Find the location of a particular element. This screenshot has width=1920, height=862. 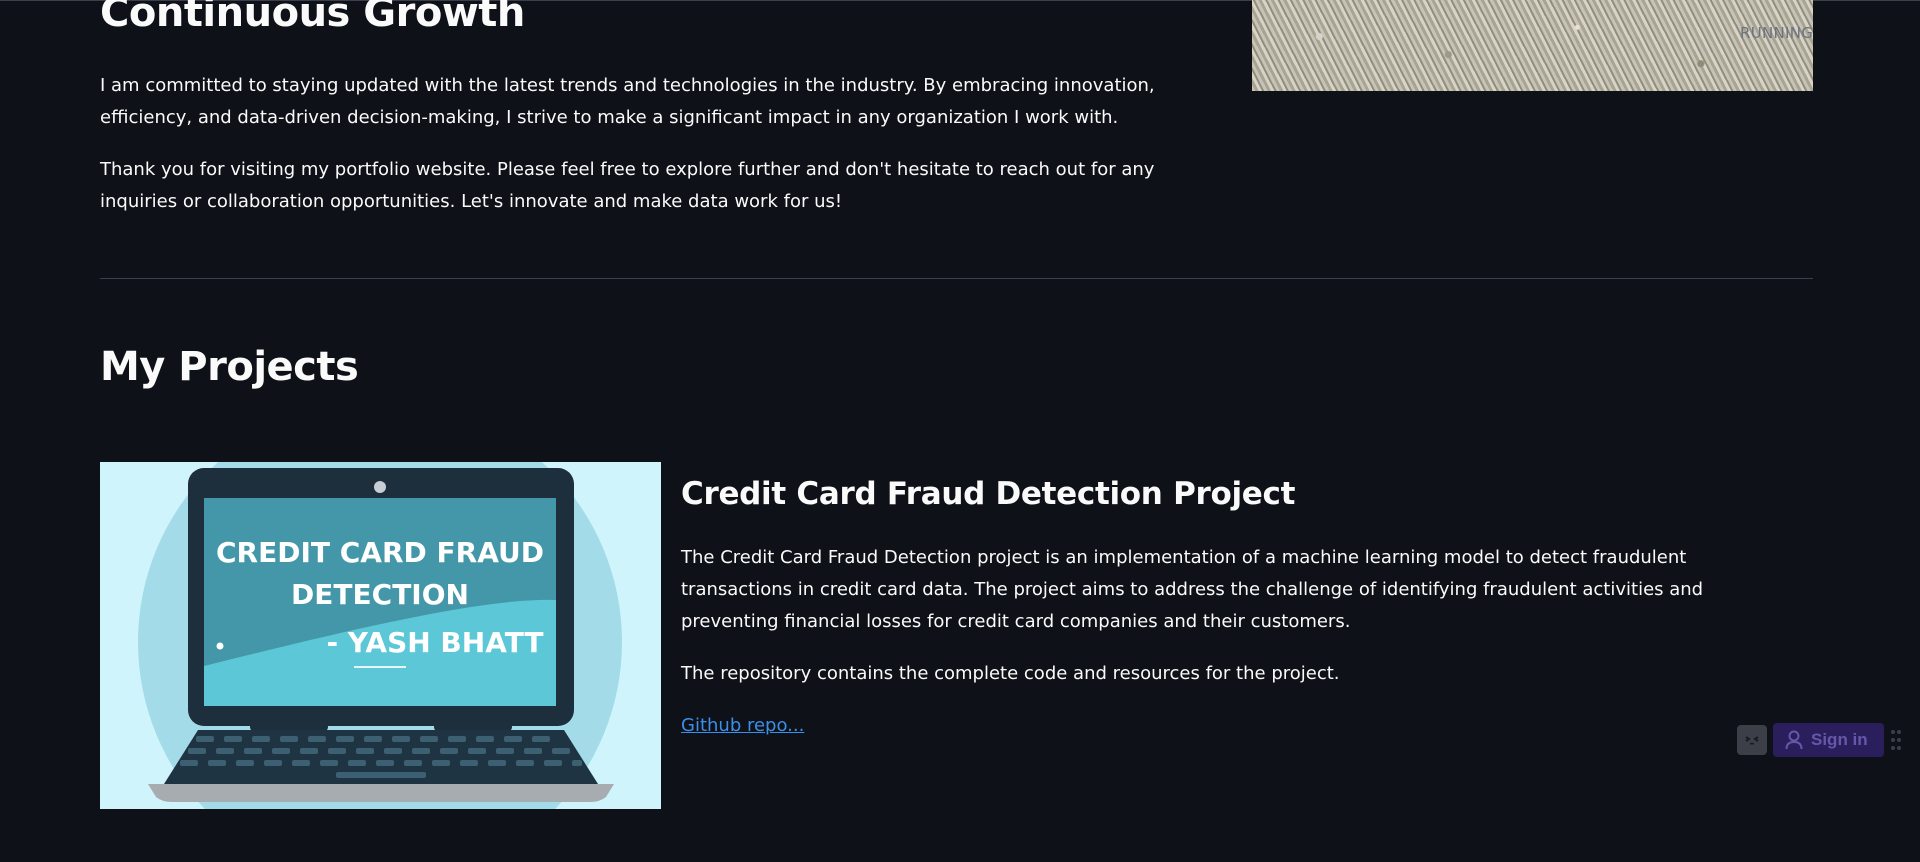

user-icon is located at coordinates (1794, 740).